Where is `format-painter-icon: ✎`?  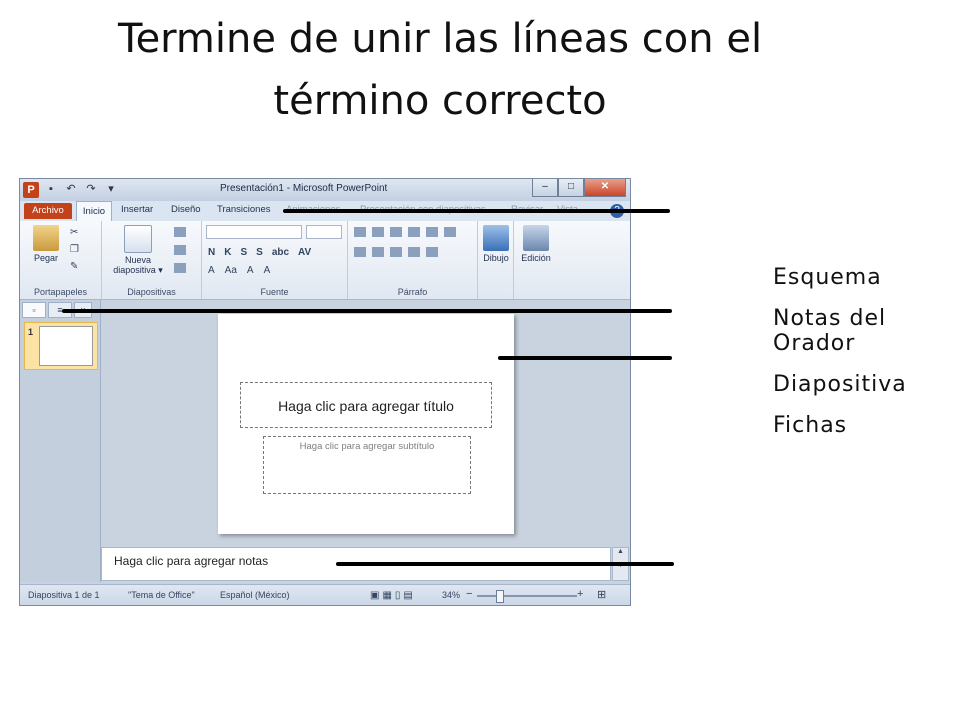
format-painter-icon: ✎ is located at coordinates (74, 266).